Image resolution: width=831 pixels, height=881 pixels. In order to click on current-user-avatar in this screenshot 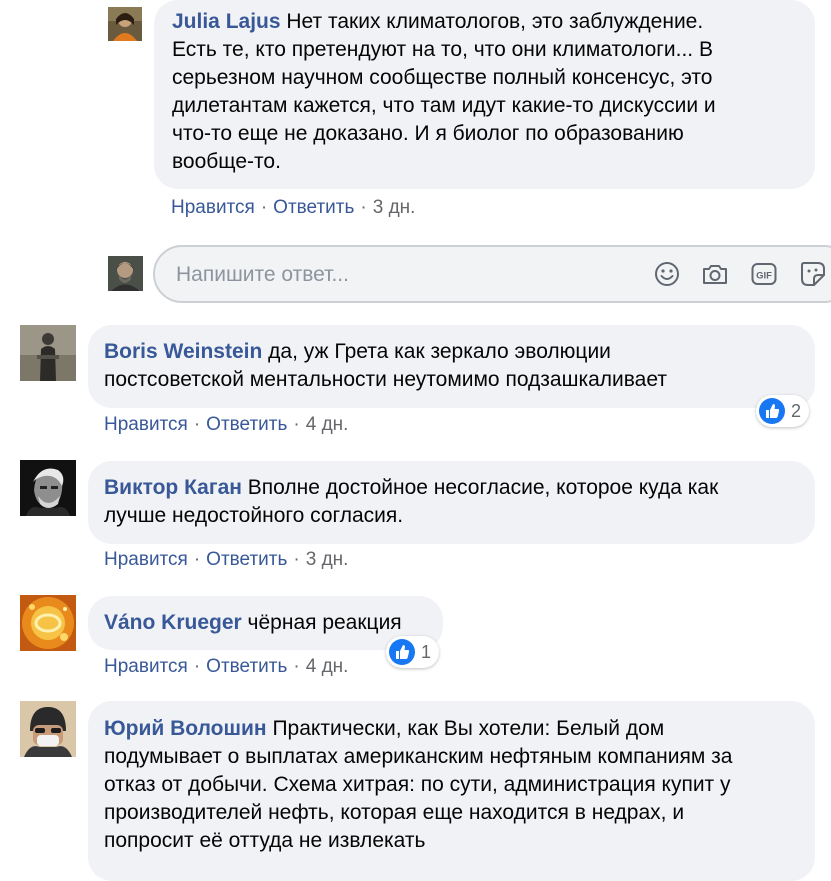, I will do `click(125, 273)`.